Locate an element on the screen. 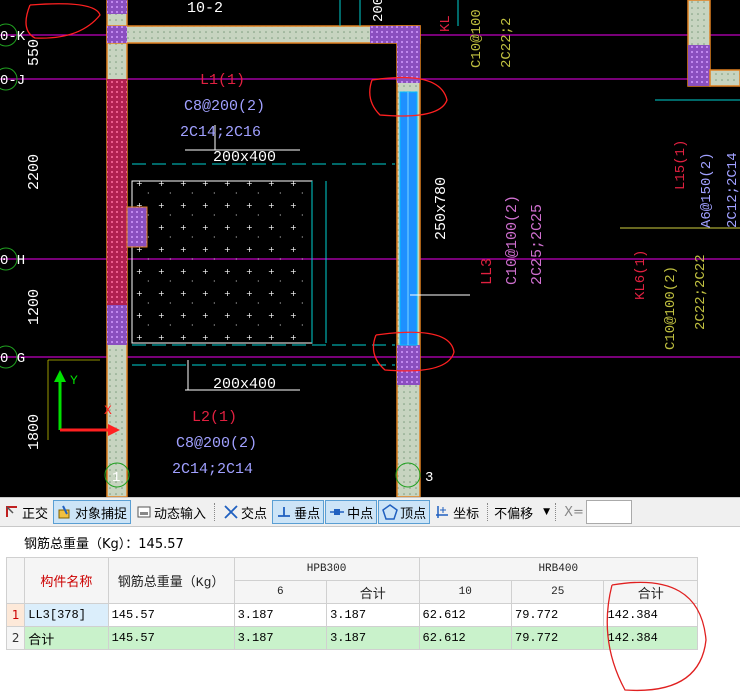 The image size is (740, 697). cell-name: LL3[378] is located at coordinates (66, 615).